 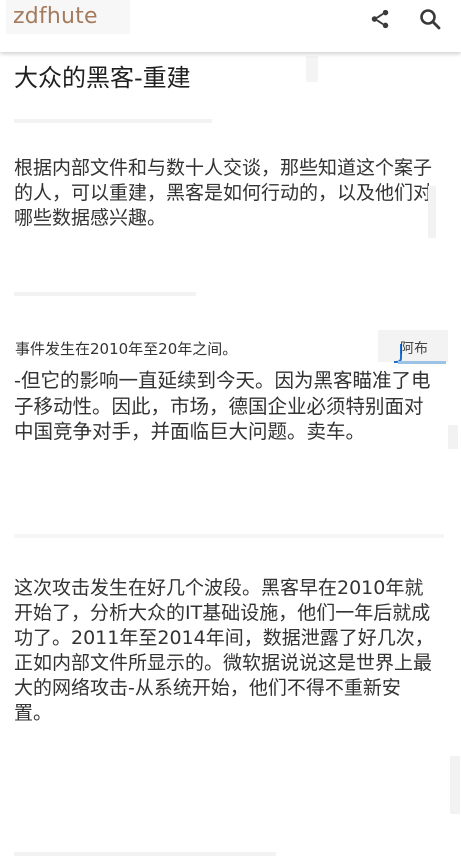 I want to click on source-label: 阿布, so click(x=414, y=348).